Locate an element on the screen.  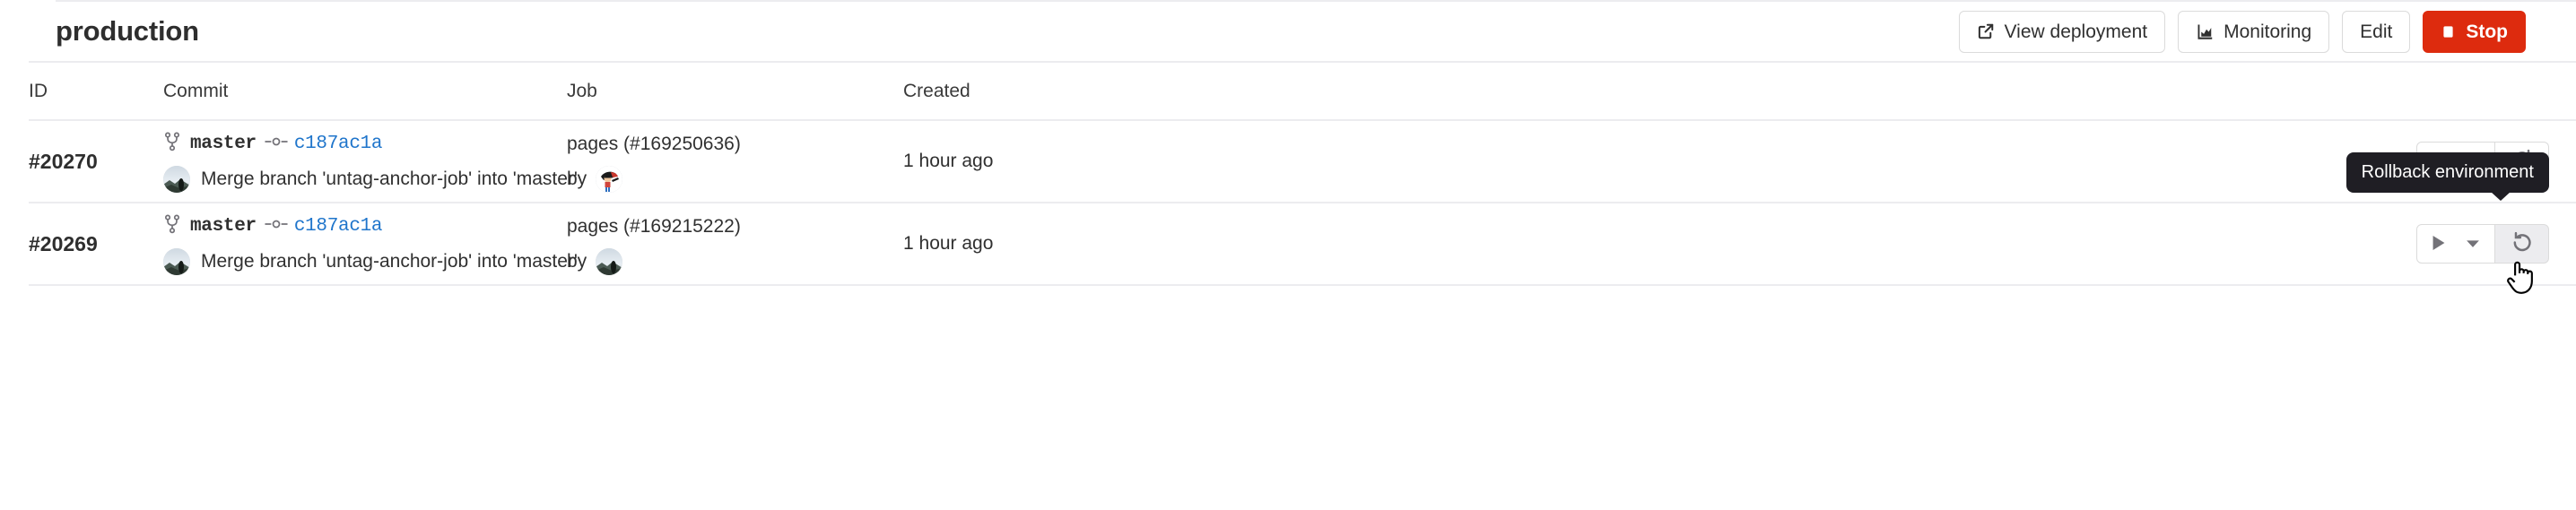
column-header-created: Created is located at coordinates (936, 90).